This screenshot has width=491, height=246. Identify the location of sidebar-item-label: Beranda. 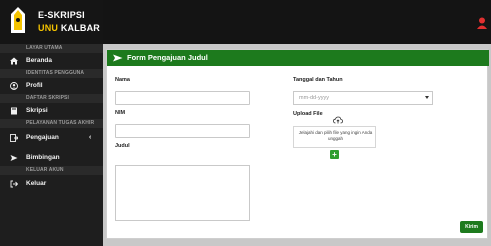
(39, 60).